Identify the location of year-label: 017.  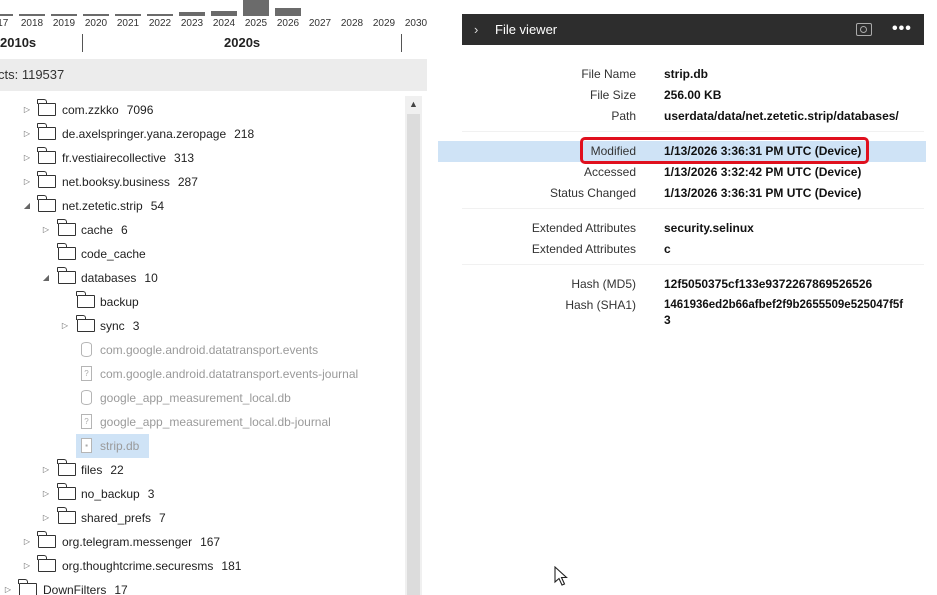
(4, 23).